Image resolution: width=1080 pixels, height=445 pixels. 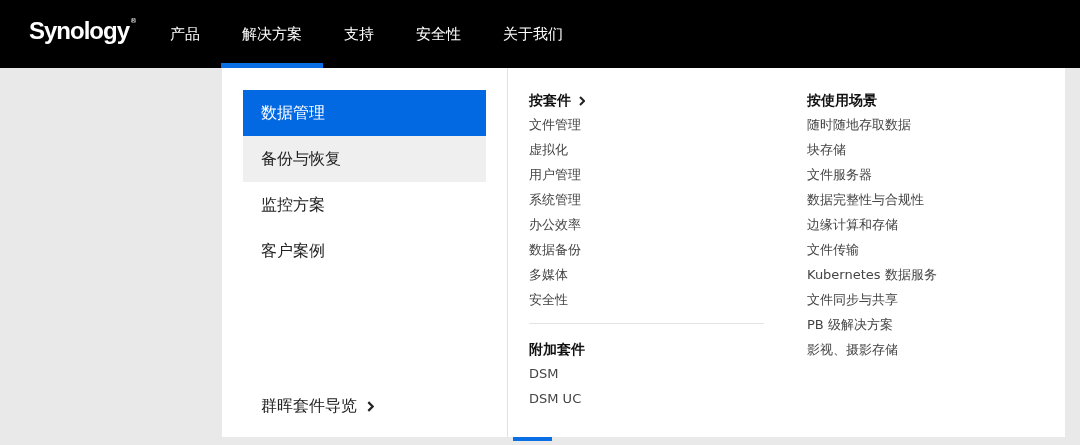 What do you see at coordinates (833, 249) in the screenshot?
I see `menu-link: 文件传输` at bounding box center [833, 249].